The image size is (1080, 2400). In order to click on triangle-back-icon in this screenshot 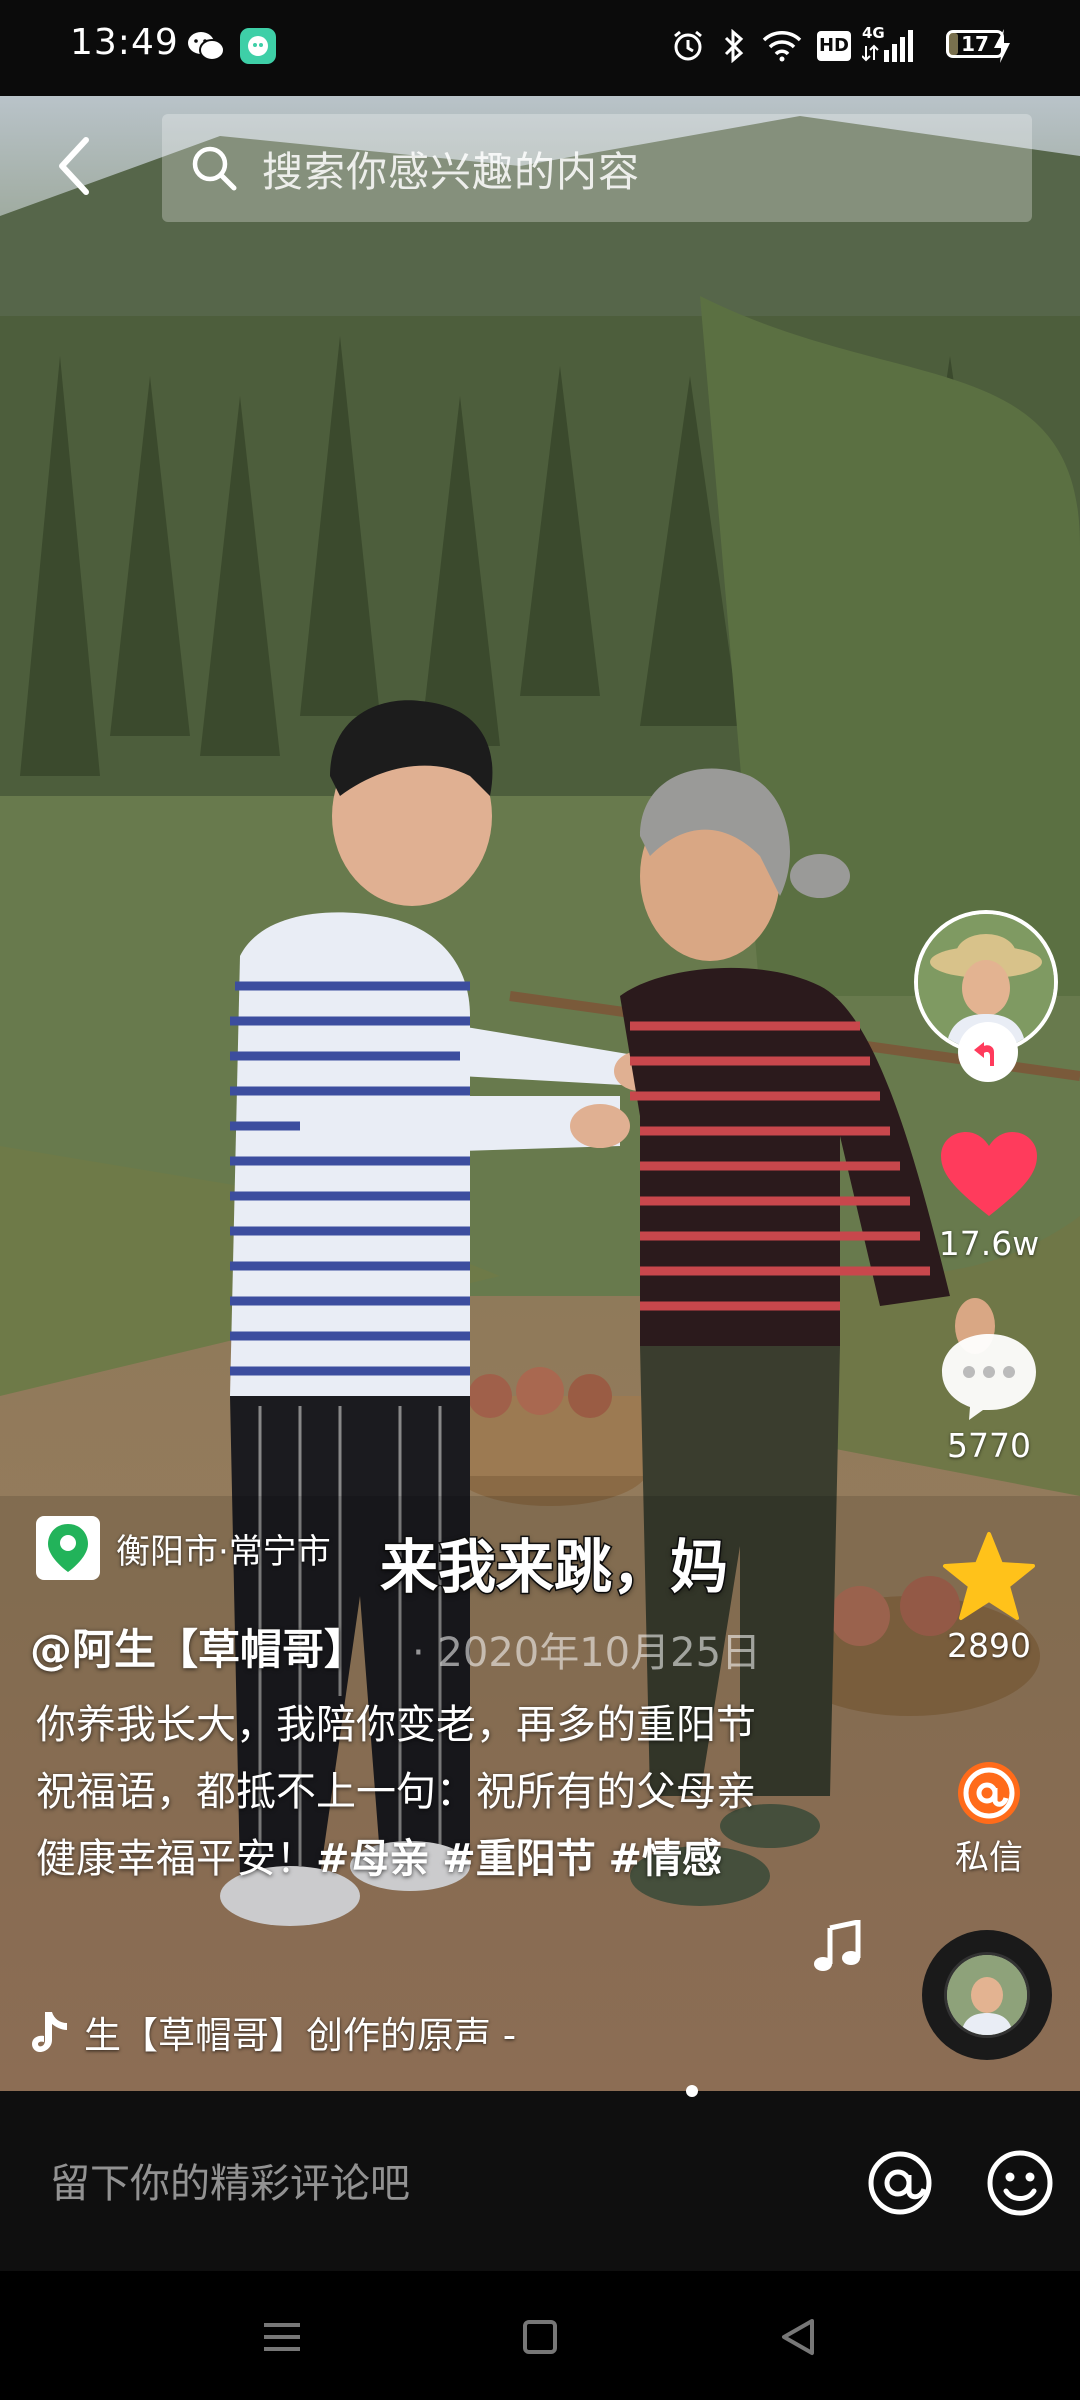, I will do `click(798, 2337)`.